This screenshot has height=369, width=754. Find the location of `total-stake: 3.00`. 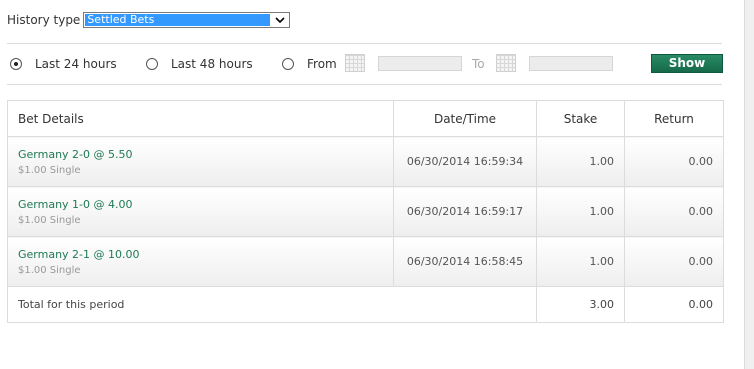

total-stake: 3.00 is located at coordinates (580, 304).